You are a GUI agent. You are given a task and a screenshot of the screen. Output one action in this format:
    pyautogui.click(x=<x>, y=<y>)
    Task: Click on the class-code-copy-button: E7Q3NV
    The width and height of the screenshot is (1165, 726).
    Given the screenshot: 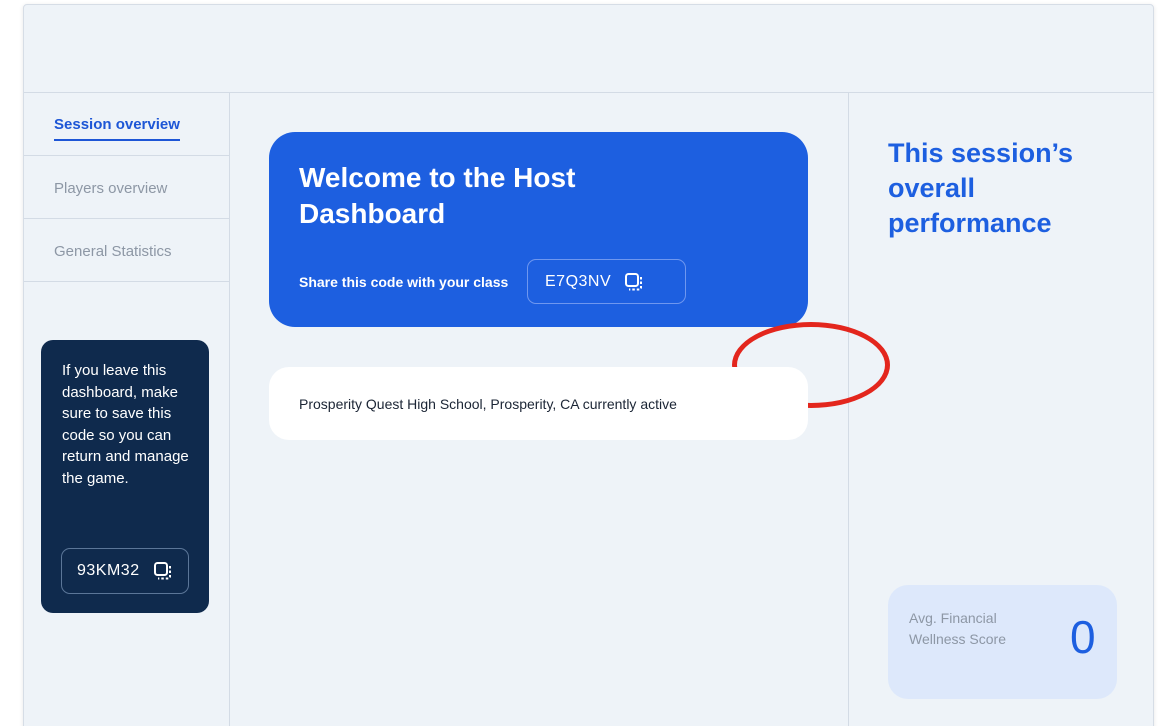 What is the action you would take?
    pyautogui.click(x=606, y=281)
    